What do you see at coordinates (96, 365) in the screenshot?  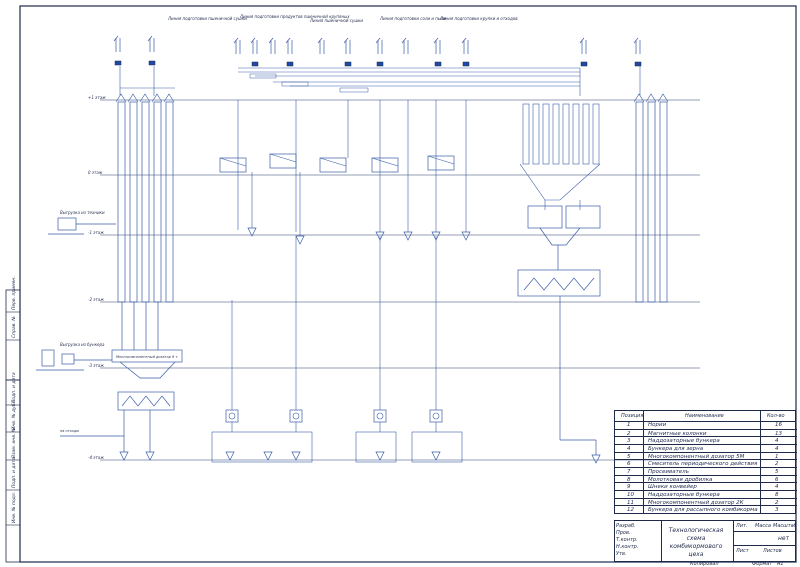 I see `floor-label-4: -3 этаж` at bounding box center [96, 365].